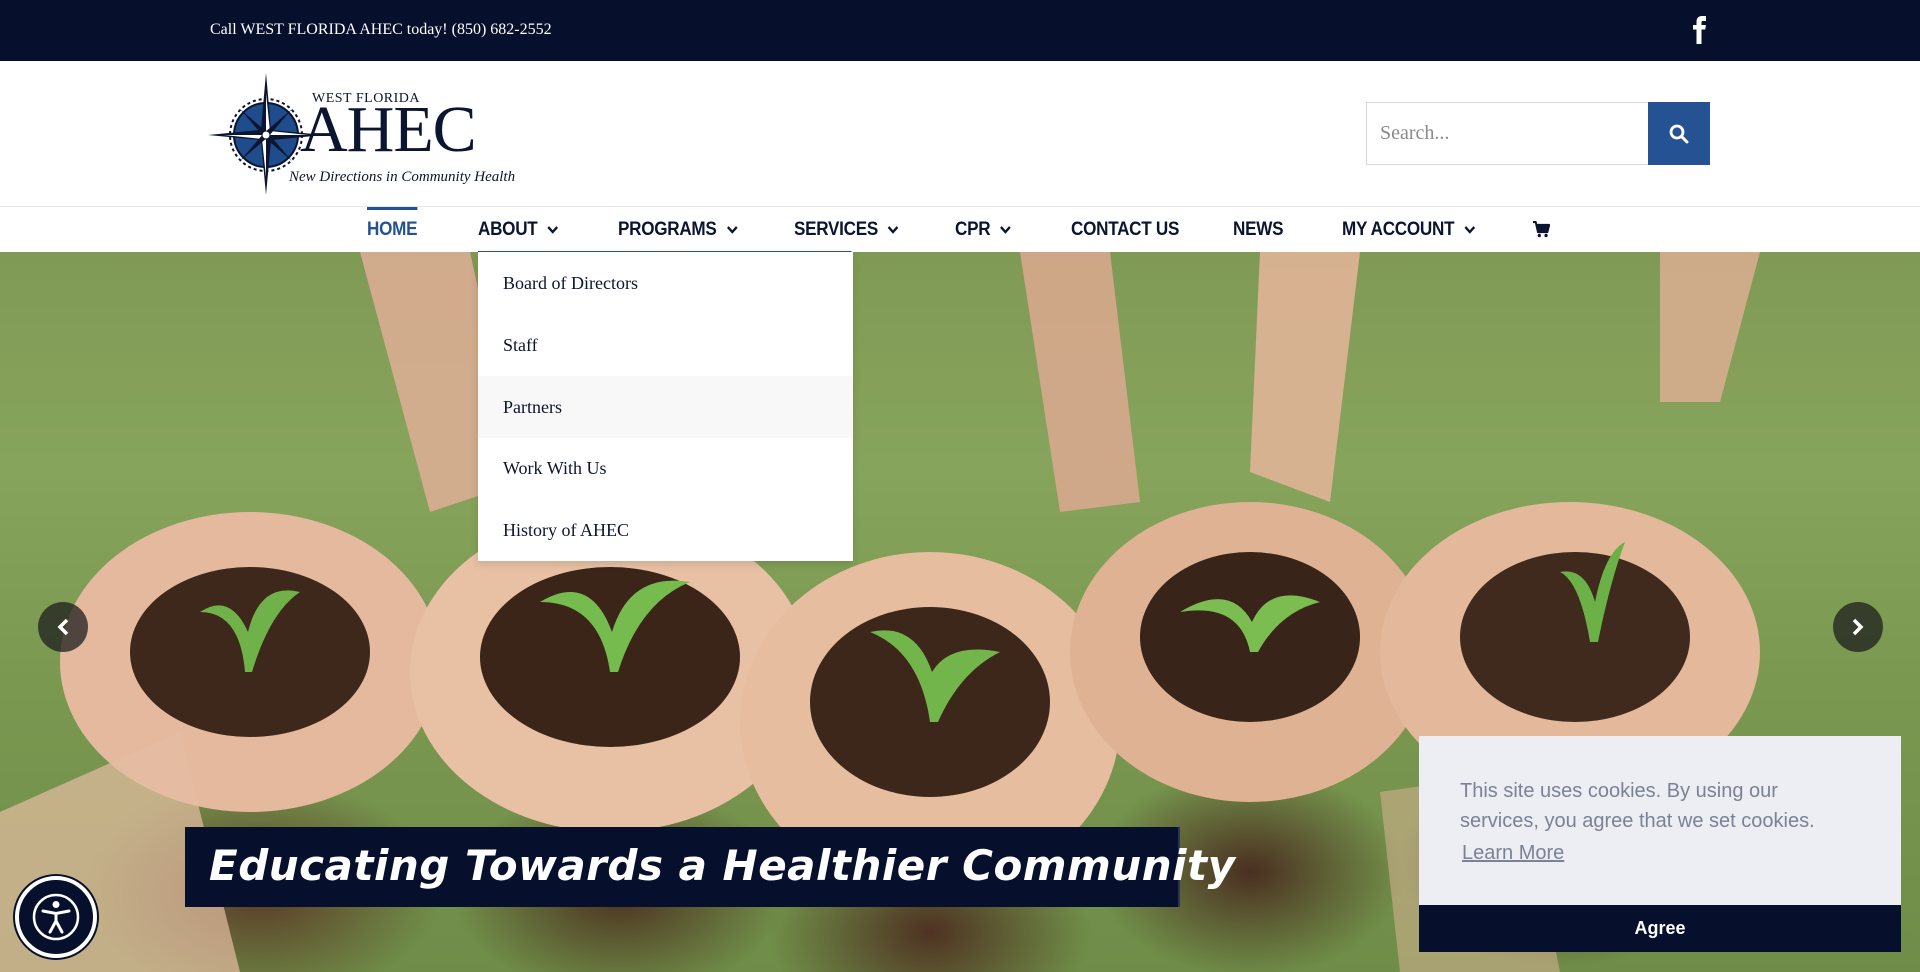 The image size is (1920, 972). I want to click on accessibility-button, so click(56, 917).